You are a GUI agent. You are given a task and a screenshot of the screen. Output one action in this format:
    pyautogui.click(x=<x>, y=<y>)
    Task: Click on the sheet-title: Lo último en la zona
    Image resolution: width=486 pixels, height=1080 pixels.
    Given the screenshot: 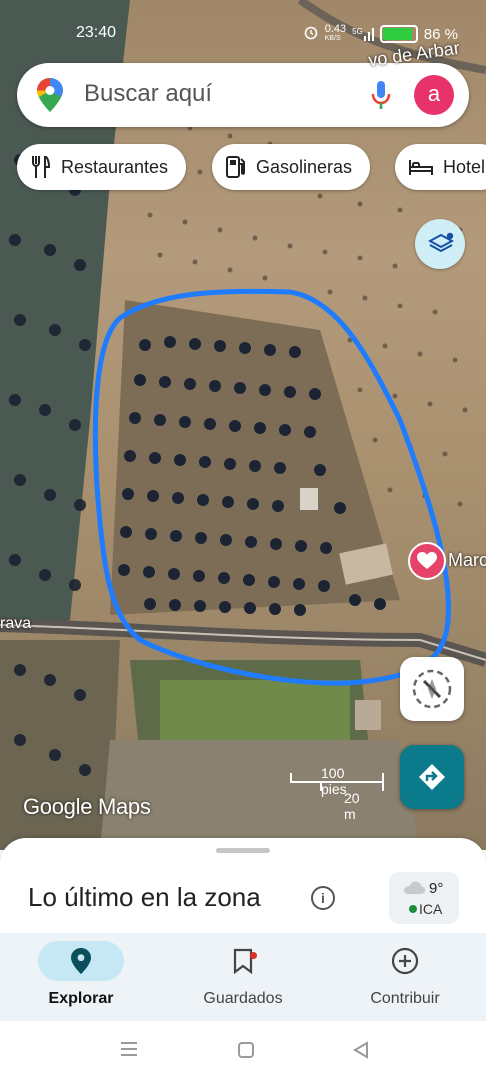 What is the action you would take?
    pyautogui.click(x=144, y=897)
    